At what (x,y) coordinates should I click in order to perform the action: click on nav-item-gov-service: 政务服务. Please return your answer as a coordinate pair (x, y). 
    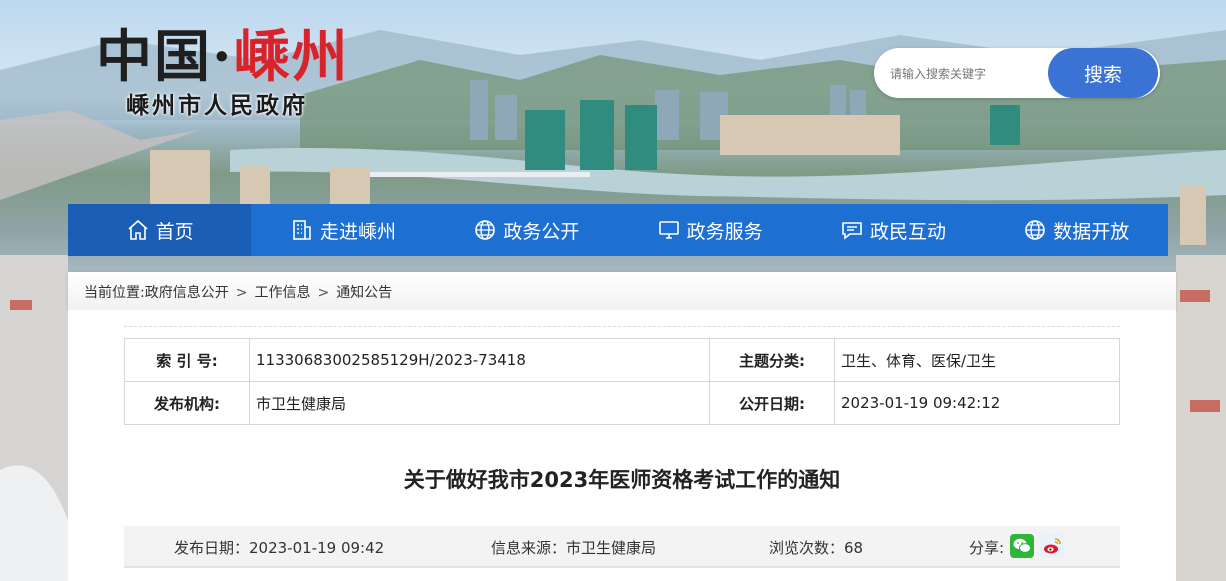
    Looking at the image, I should click on (709, 230).